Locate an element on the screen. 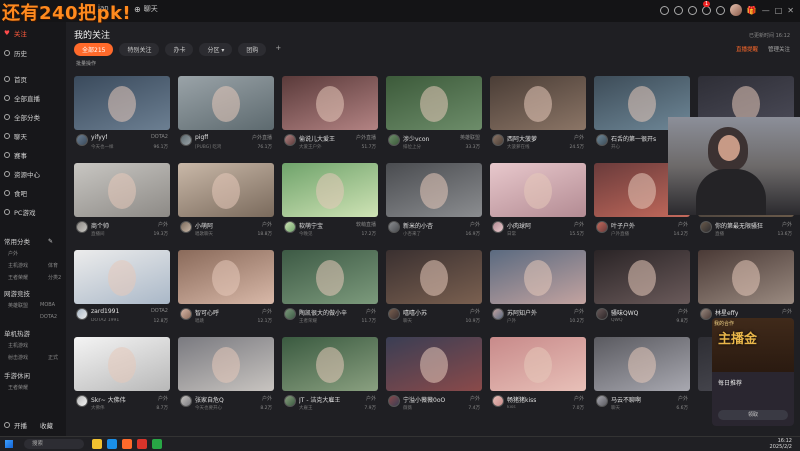 Image resolution: width=800 pixels, height=451 pixels. stream-card: Skr~ 大佛伟 户外 大佛伟 8.7万 is located at coordinates (122, 378).